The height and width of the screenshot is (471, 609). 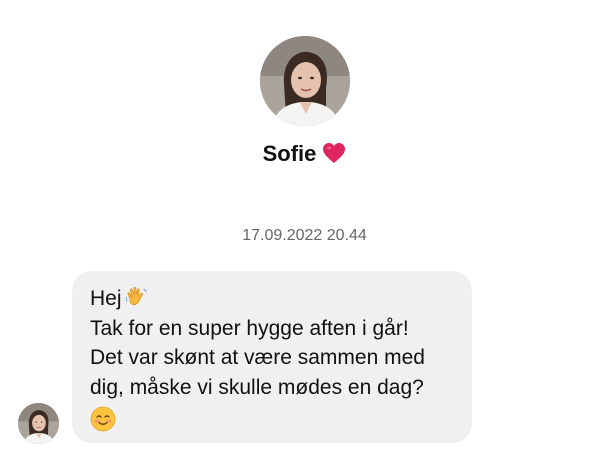 I want to click on profile-photo, so click(x=305, y=81).